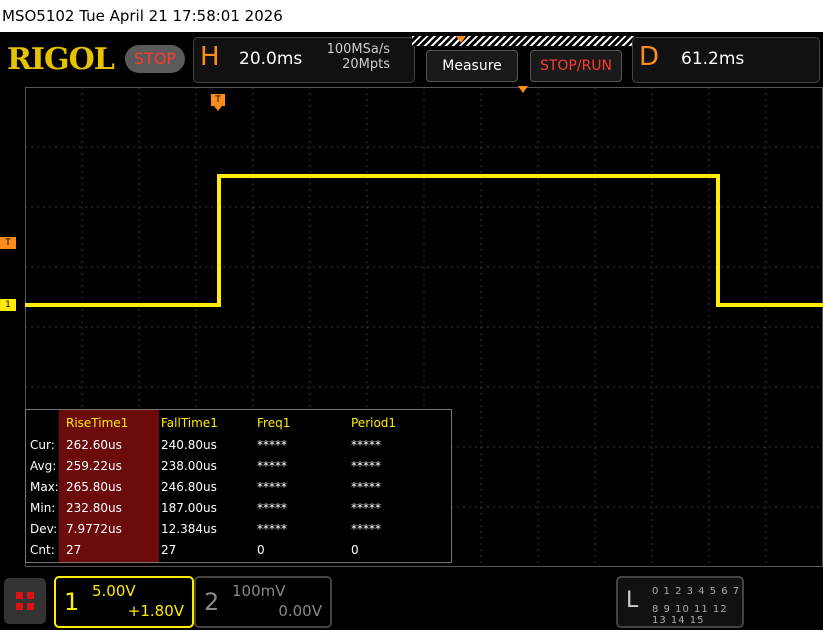 The width and height of the screenshot is (823, 630). Describe the element at coordinates (374, 423) in the screenshot. I see `measure-col-header: Period1` at that location.